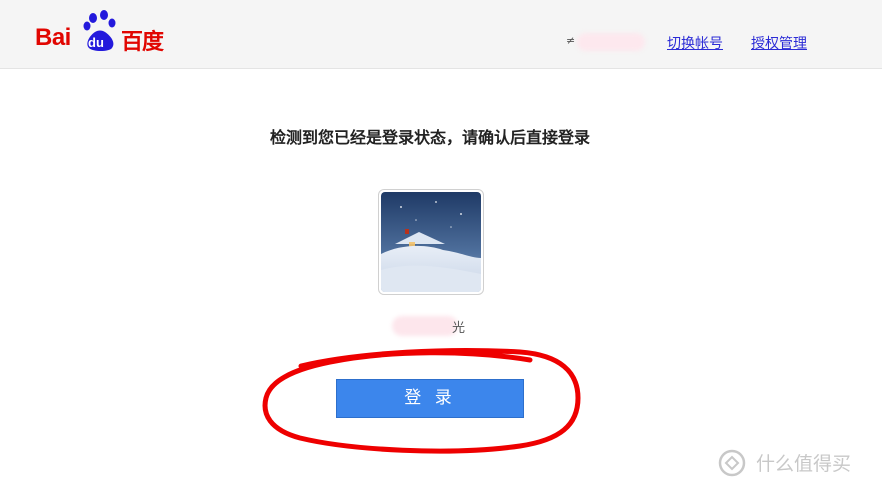 This screenshot has width=882, height=488. I want to click on login-status-notice: 检测到您已经是登录状态，请确认后直接登录, so click(429, 137).